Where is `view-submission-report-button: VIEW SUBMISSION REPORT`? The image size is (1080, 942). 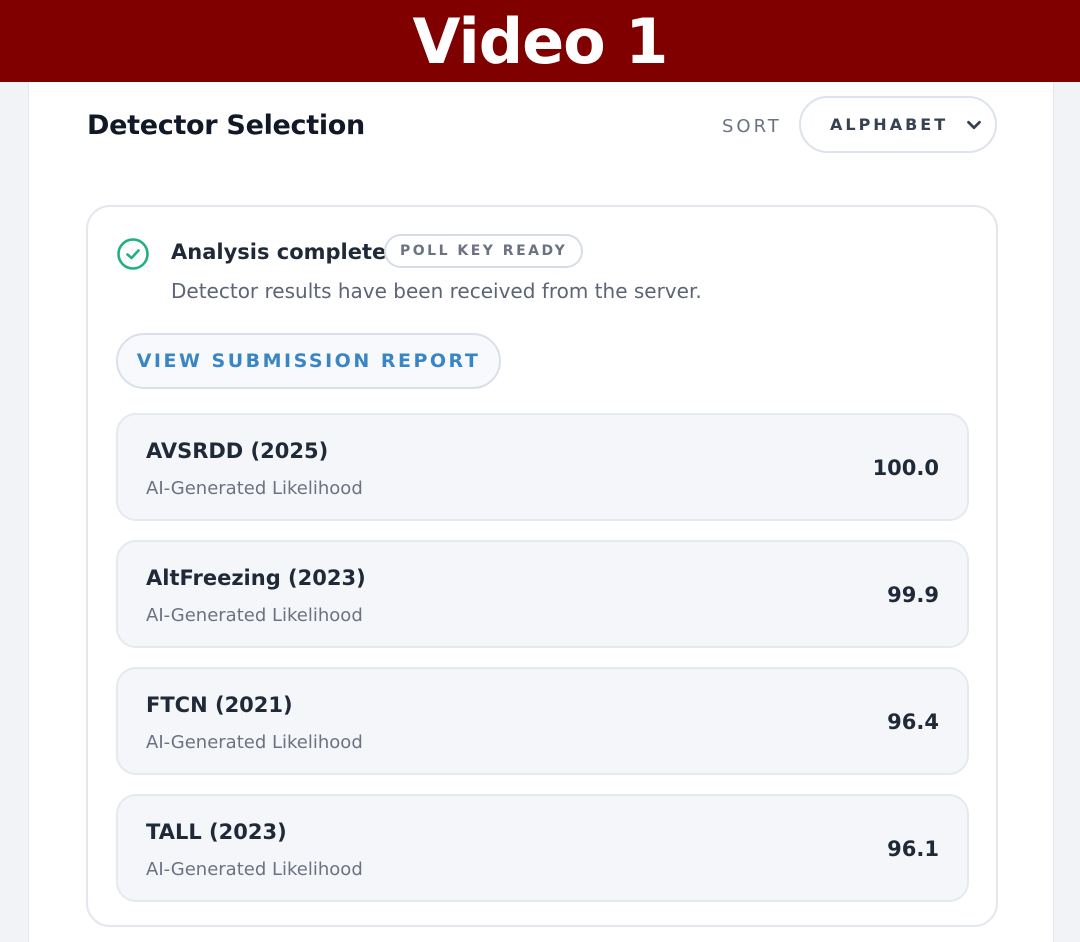 view-submission-report-button: VIEW SUBMISSION REPORT is located at coordinates (308, 361).